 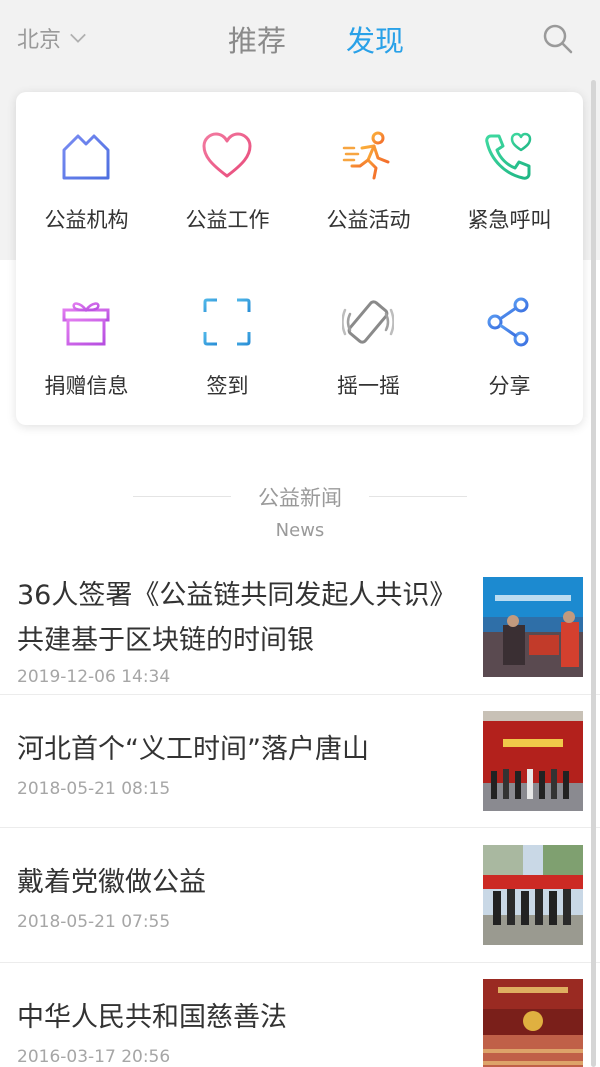 What do you see at coordinates (366, 155) in the screenshot?
I see `running-person-icon` at bounding box center [366, 155].